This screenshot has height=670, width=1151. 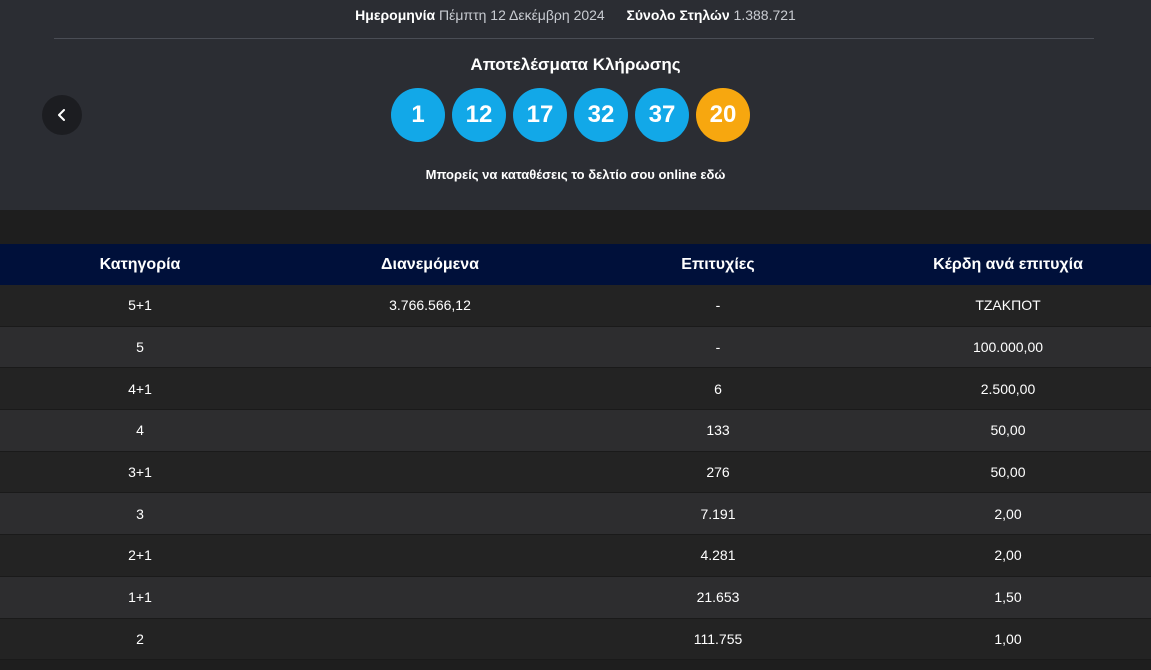 What do you see at coordinates (718, 555) in the screenshot?
I see `cell-winners: 4.281` at bounding box center [718, 555].